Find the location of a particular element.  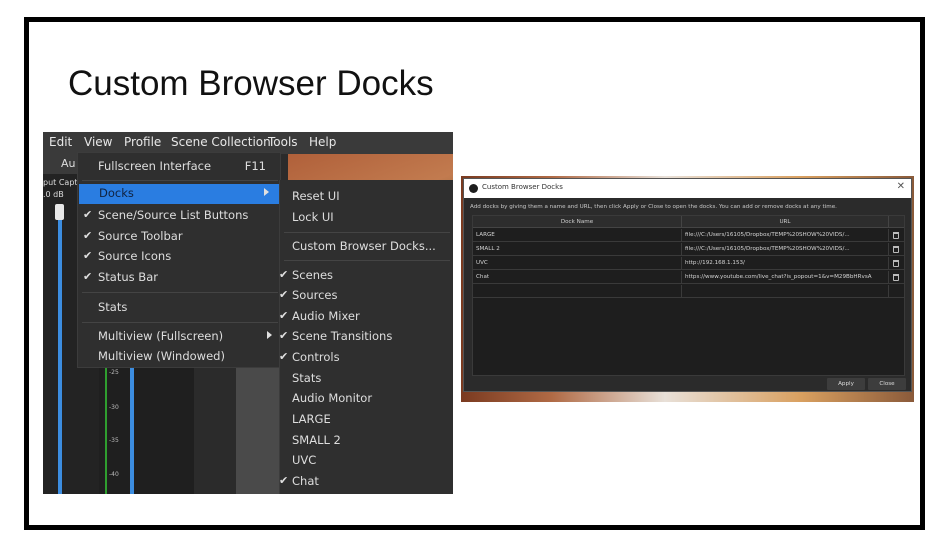

meter-tick: -35 is located at coordinates (114, 440).